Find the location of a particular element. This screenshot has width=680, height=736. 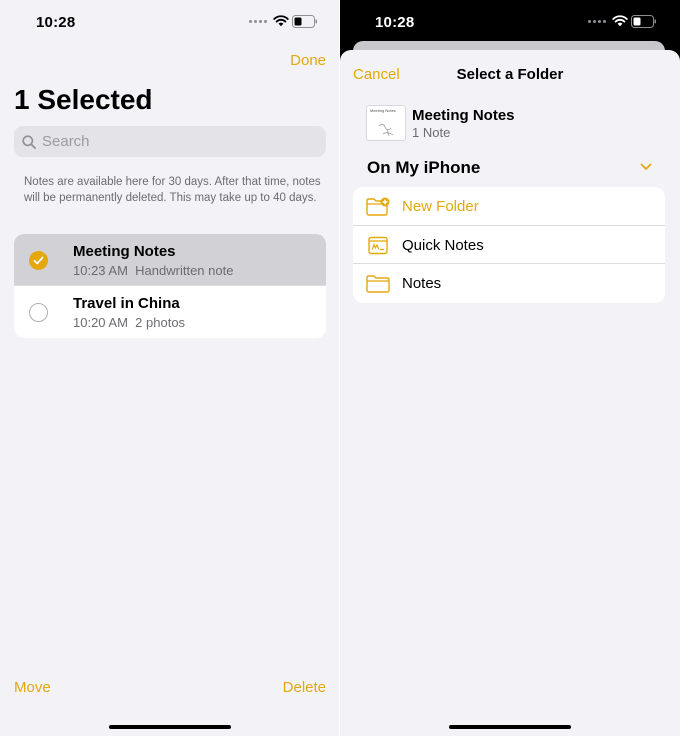

note-row-meeting-notes: Meeting Notes 10:23 AM Handwritten note is located at coordinates (170, 260).